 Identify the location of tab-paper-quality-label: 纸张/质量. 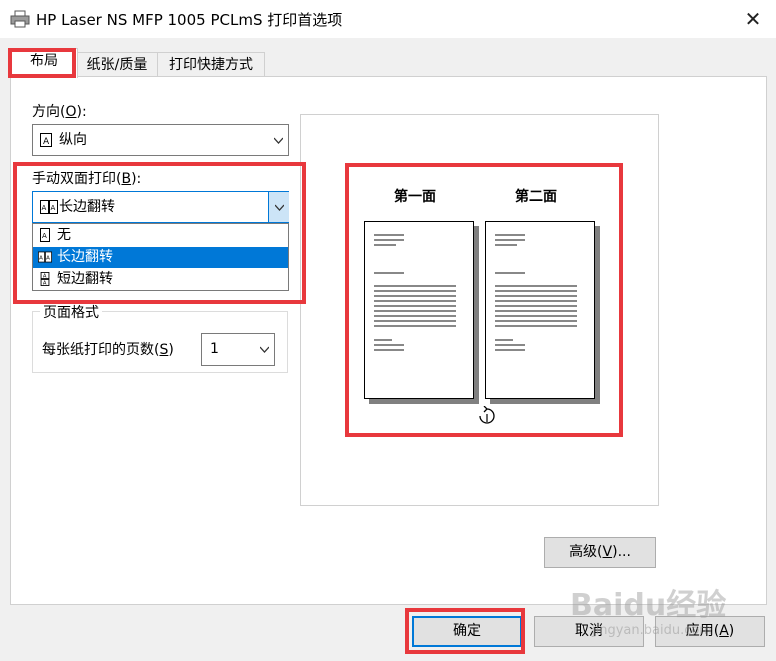
(117, 65).